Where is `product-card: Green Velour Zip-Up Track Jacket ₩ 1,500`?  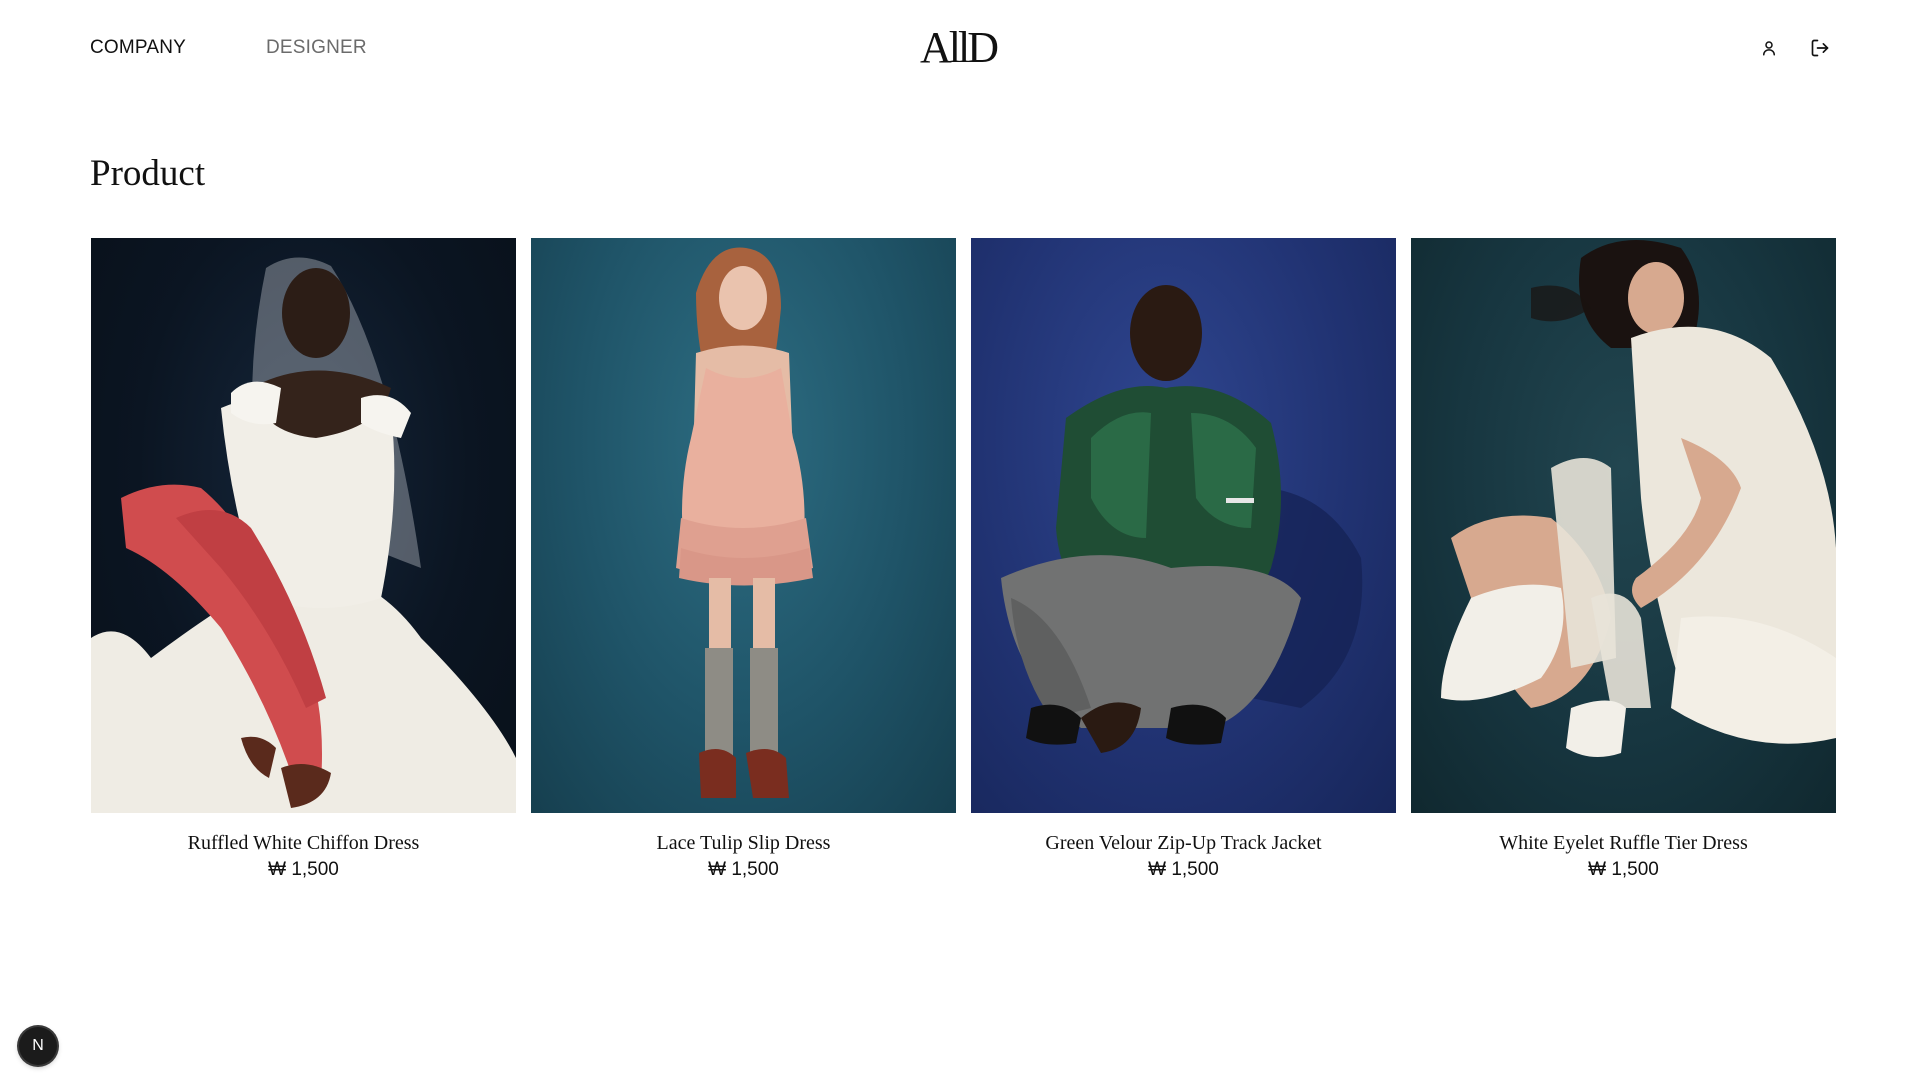 product-card: Green Velour Zip-Up Track Jacket ₩ 1,500 is located at coordinates (1183, 560).